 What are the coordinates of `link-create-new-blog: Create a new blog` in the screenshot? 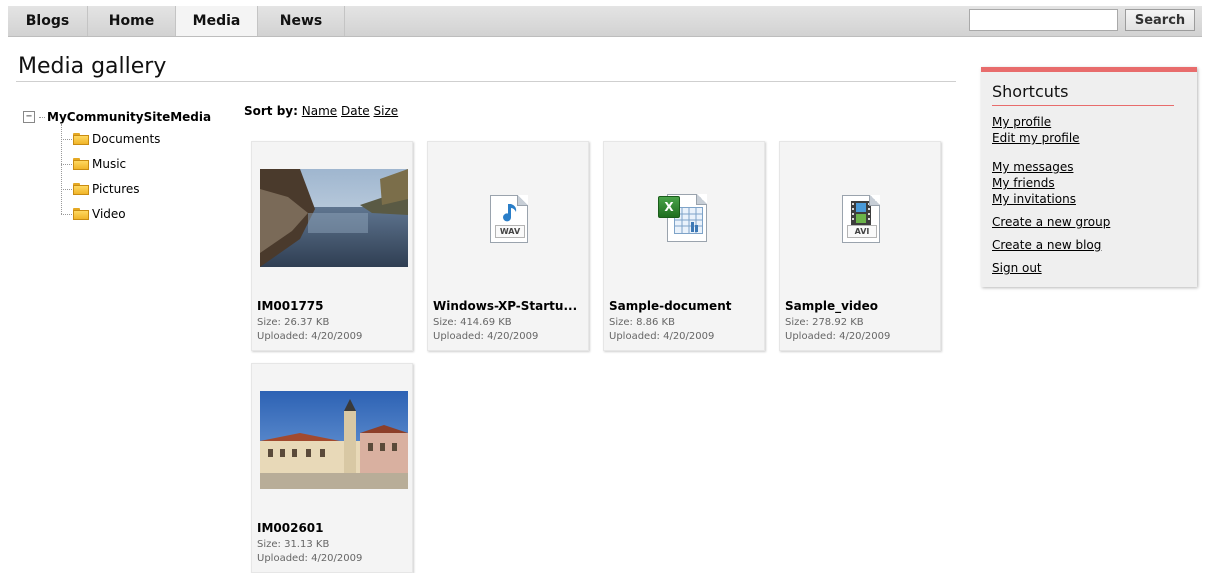 It's located at (1046, 245).